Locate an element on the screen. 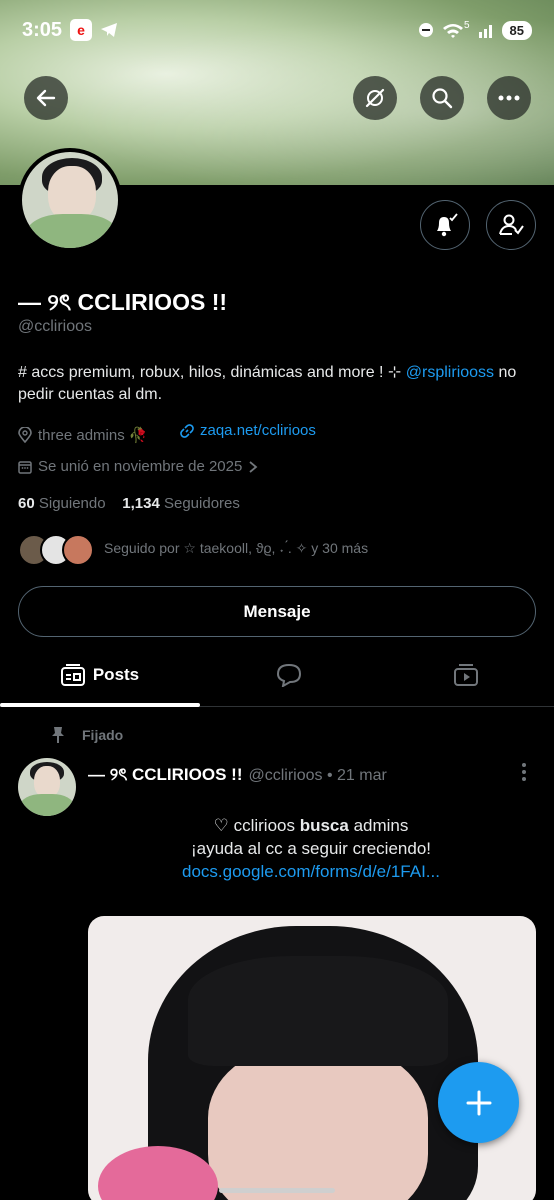  joined-text: Se unió en noviembre de 2025 is located at coordinates (140, 466).